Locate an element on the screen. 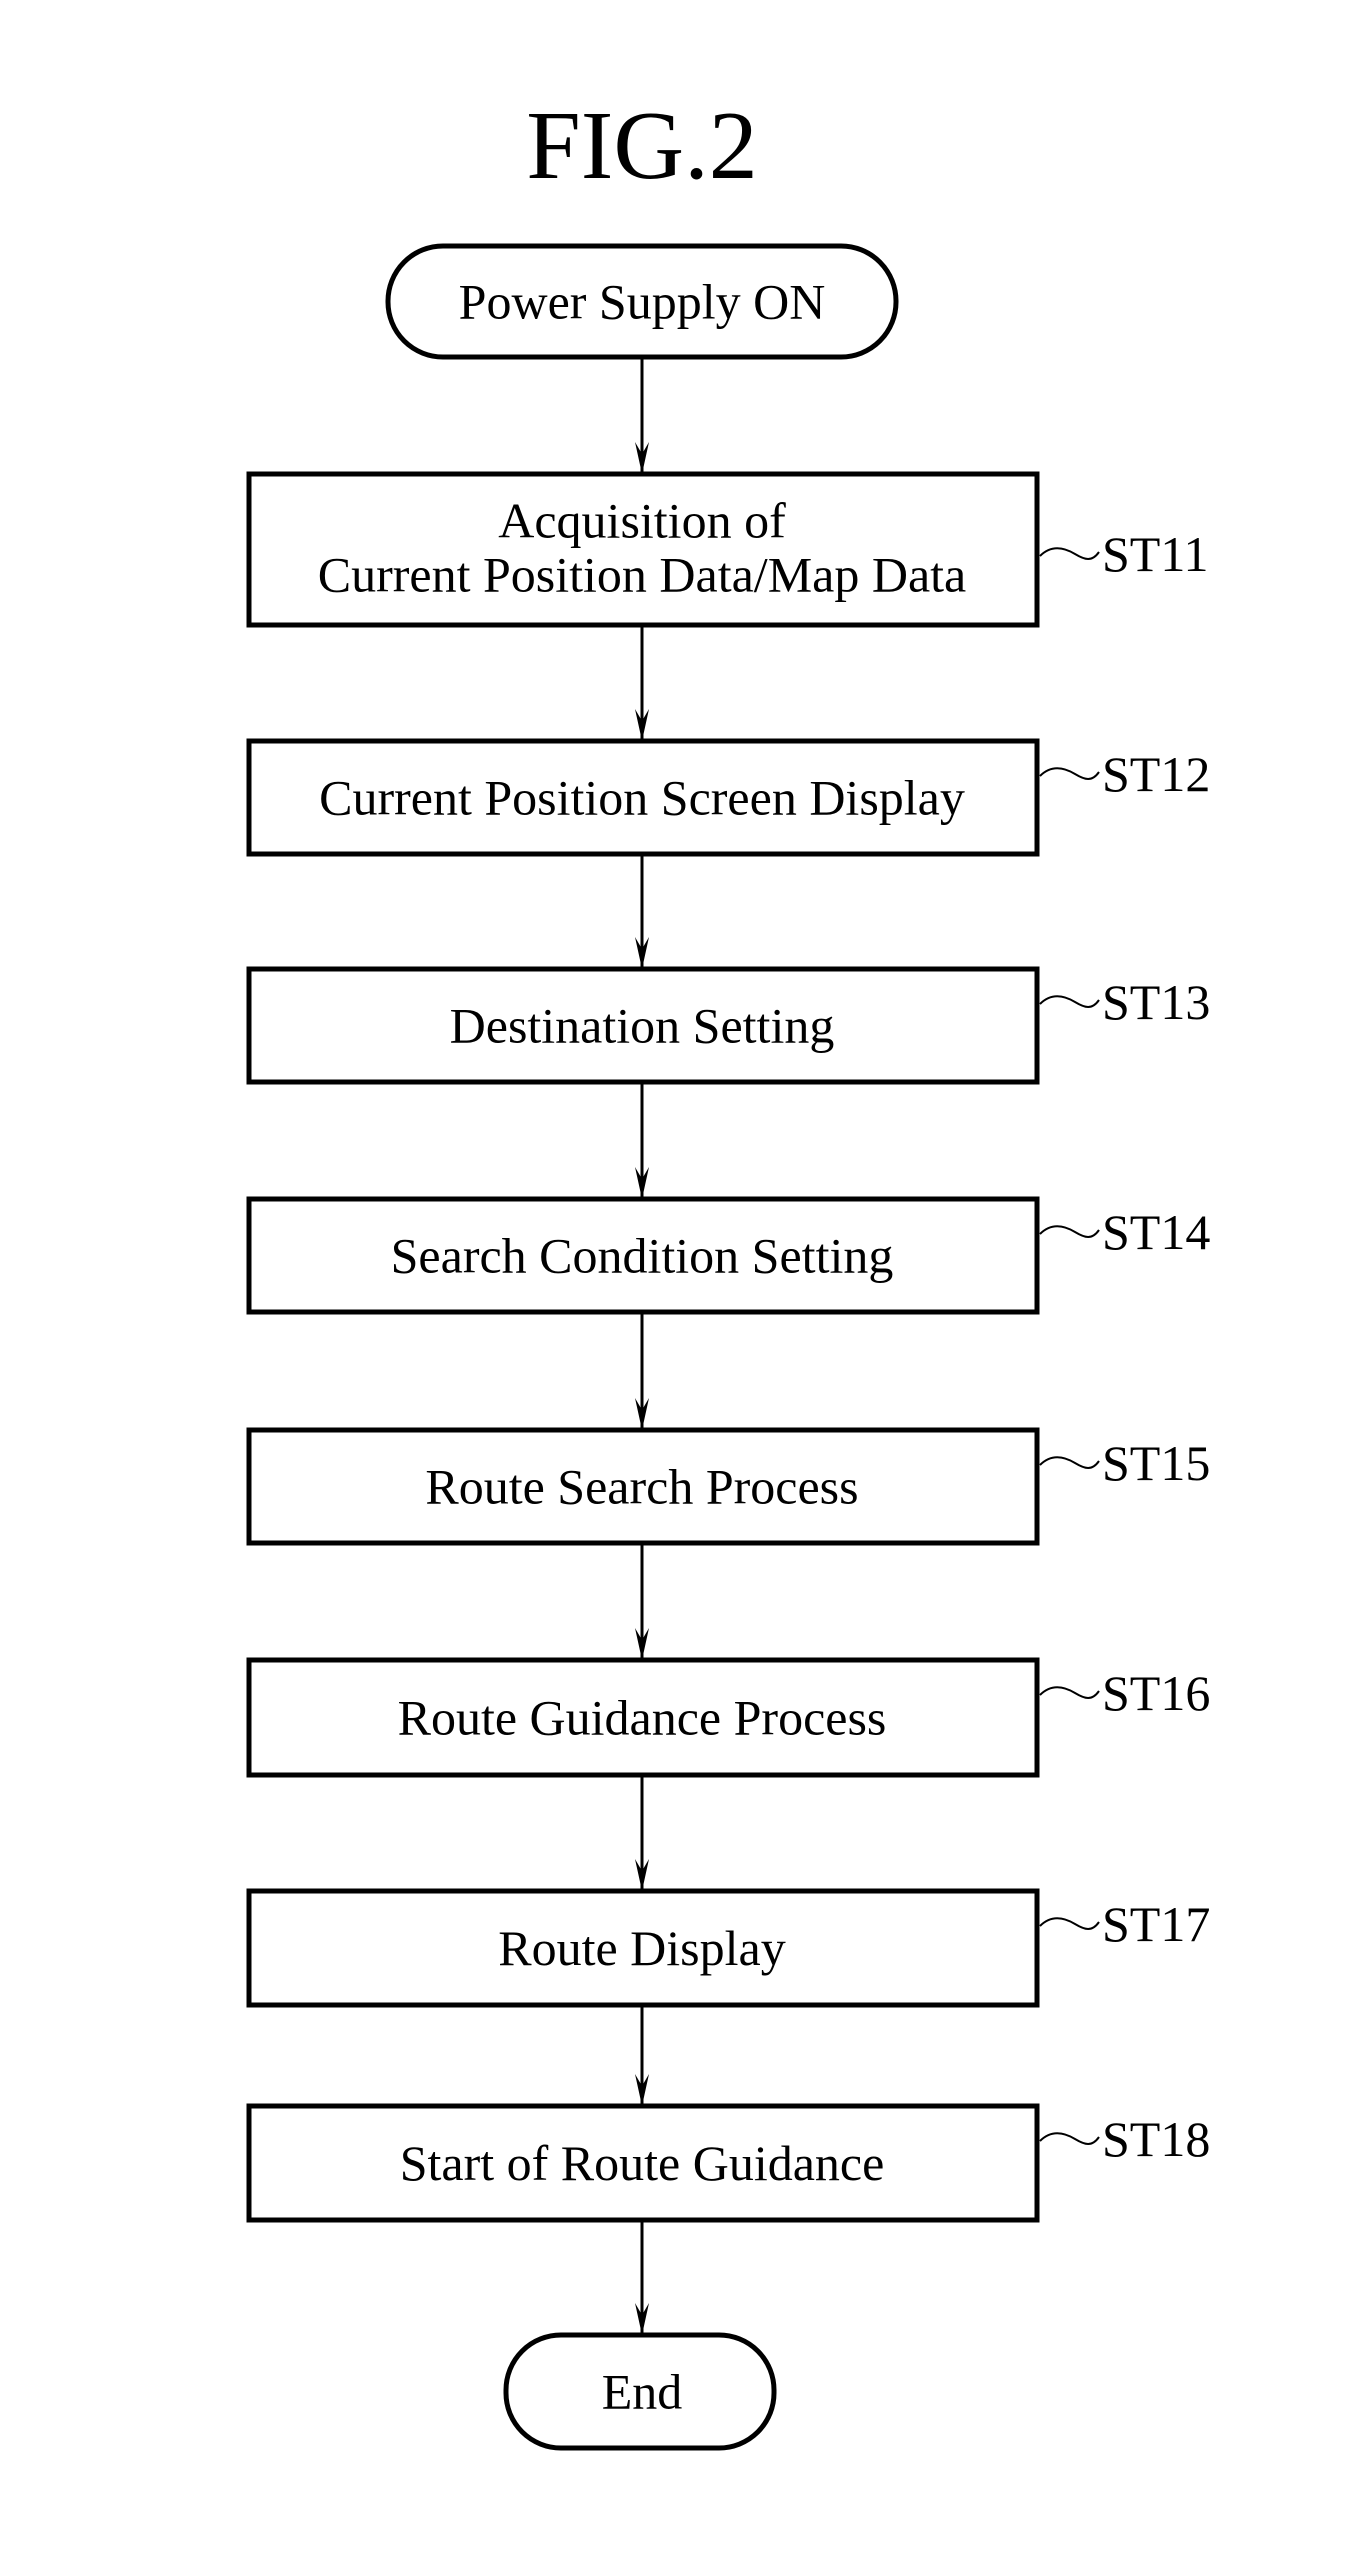  process-box-label: Route Guidance Process is located at coordinates (642, 1718).